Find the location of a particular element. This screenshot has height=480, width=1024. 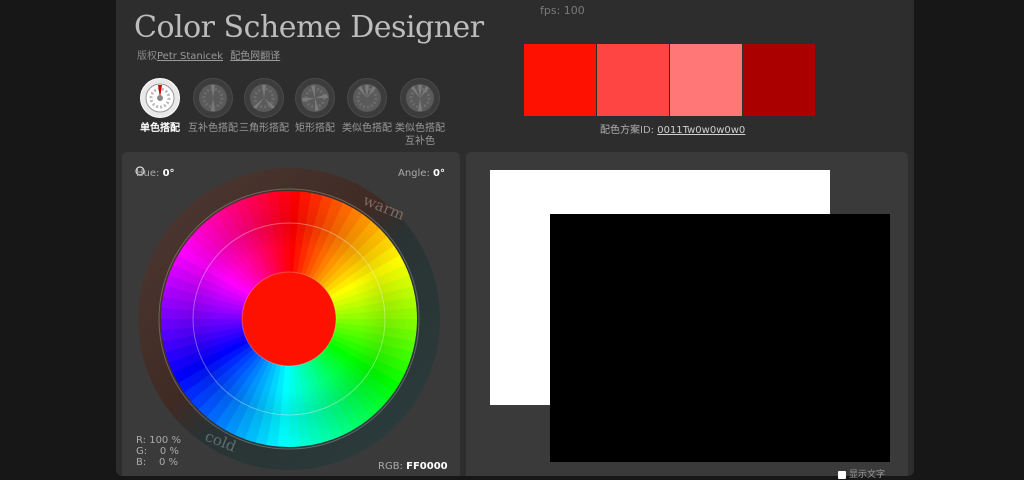

triad-wheel-icon is located at coordinates (264, 98).